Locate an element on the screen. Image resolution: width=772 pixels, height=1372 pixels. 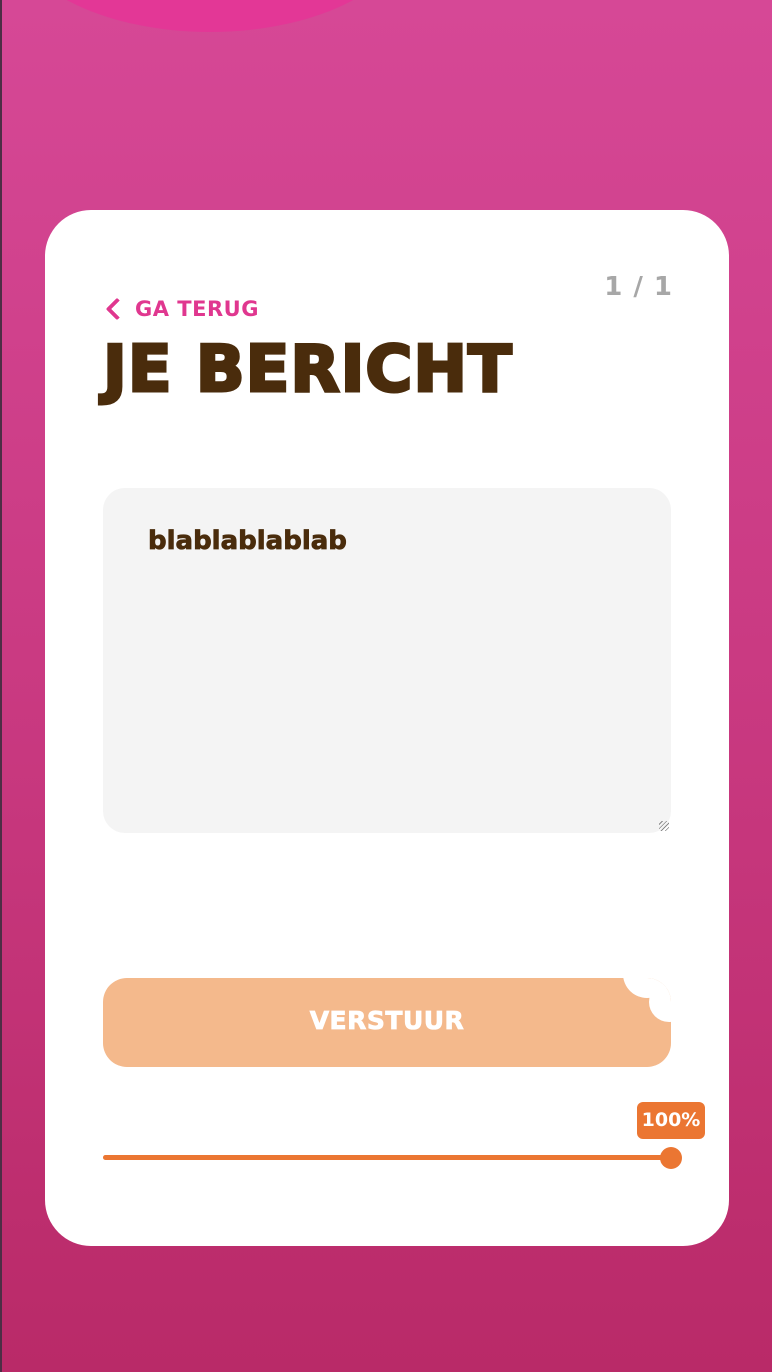
back-link-label: GA TERUG is located at coordinates (197, 309).